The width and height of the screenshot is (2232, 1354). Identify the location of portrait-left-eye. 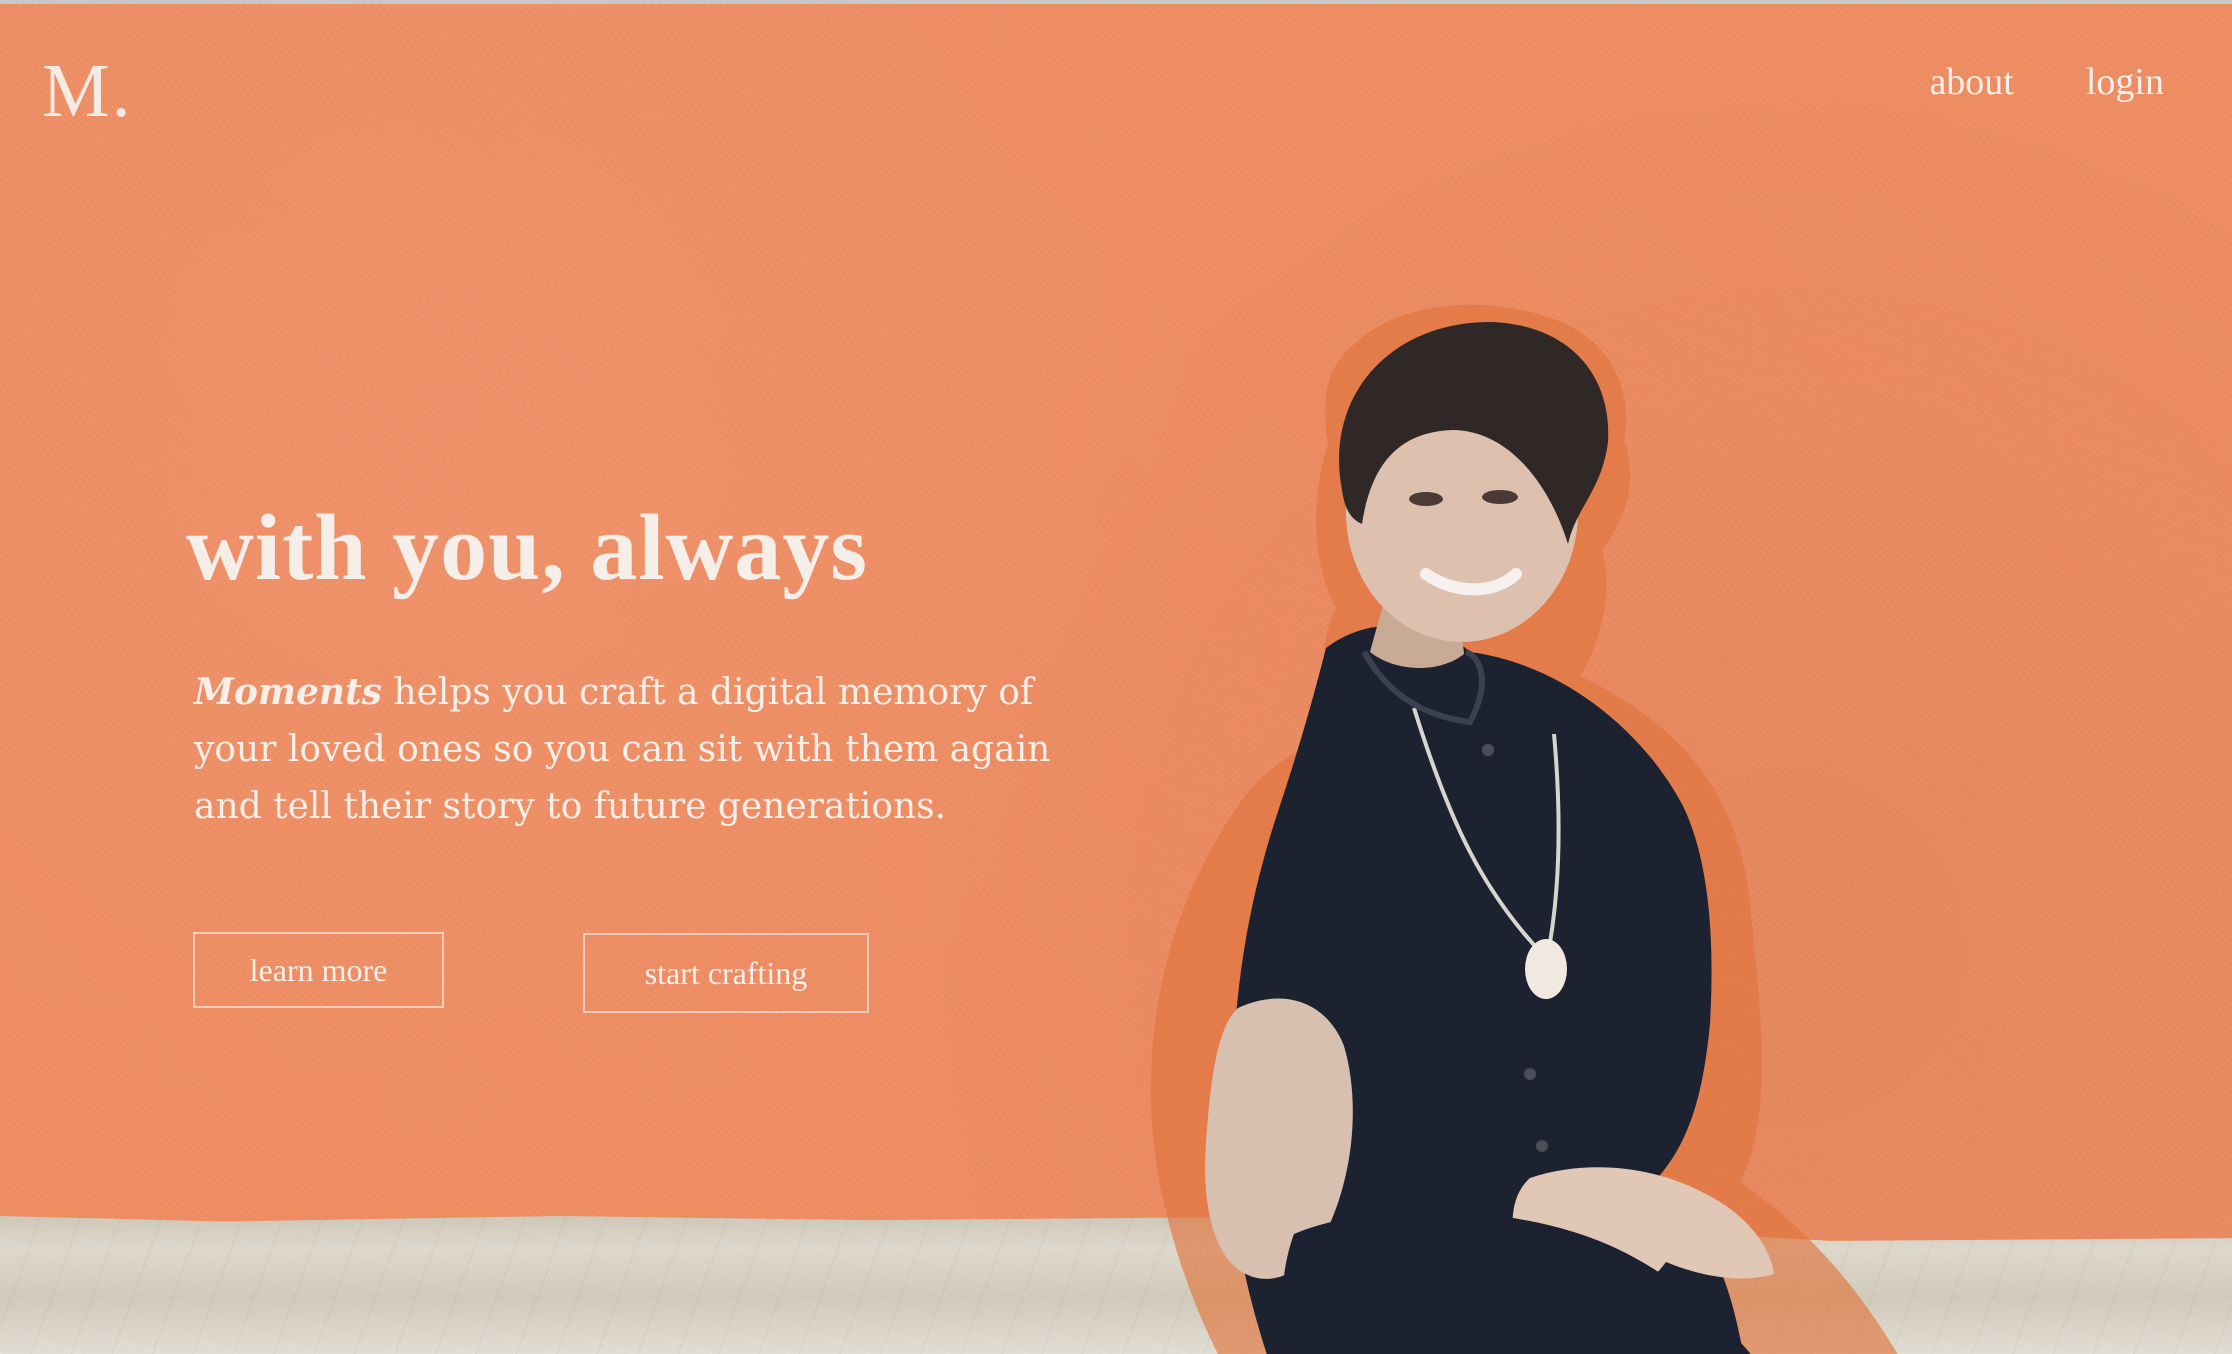
(1426, 499).